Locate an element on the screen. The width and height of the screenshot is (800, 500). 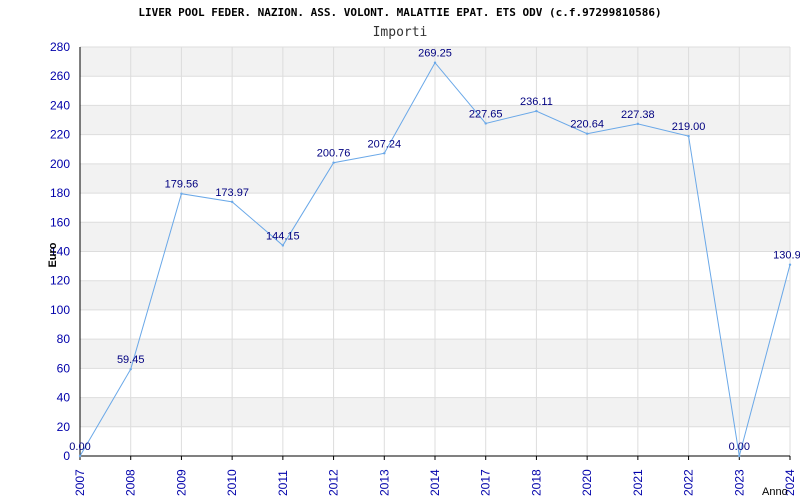
data-label: 144.15 is located at coordinates (283, 236).